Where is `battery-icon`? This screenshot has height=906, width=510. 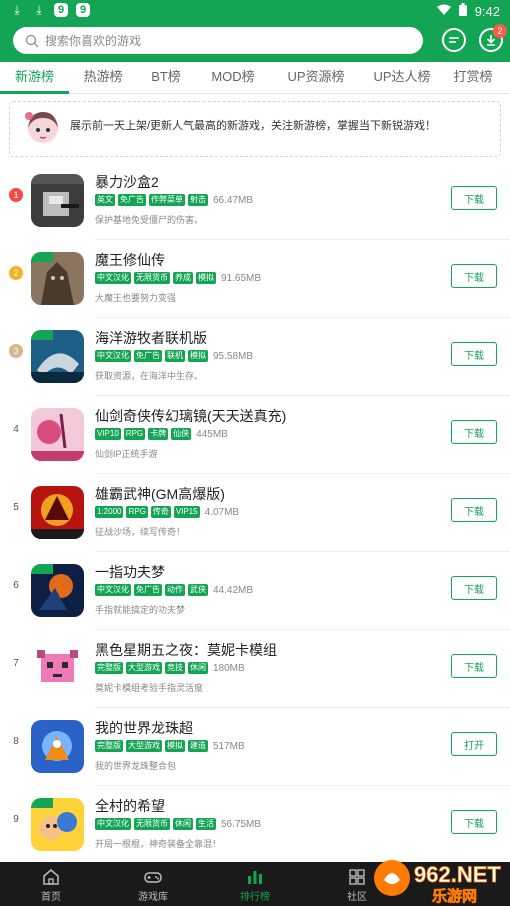
battery-icon is located at coordinates (462, 11).